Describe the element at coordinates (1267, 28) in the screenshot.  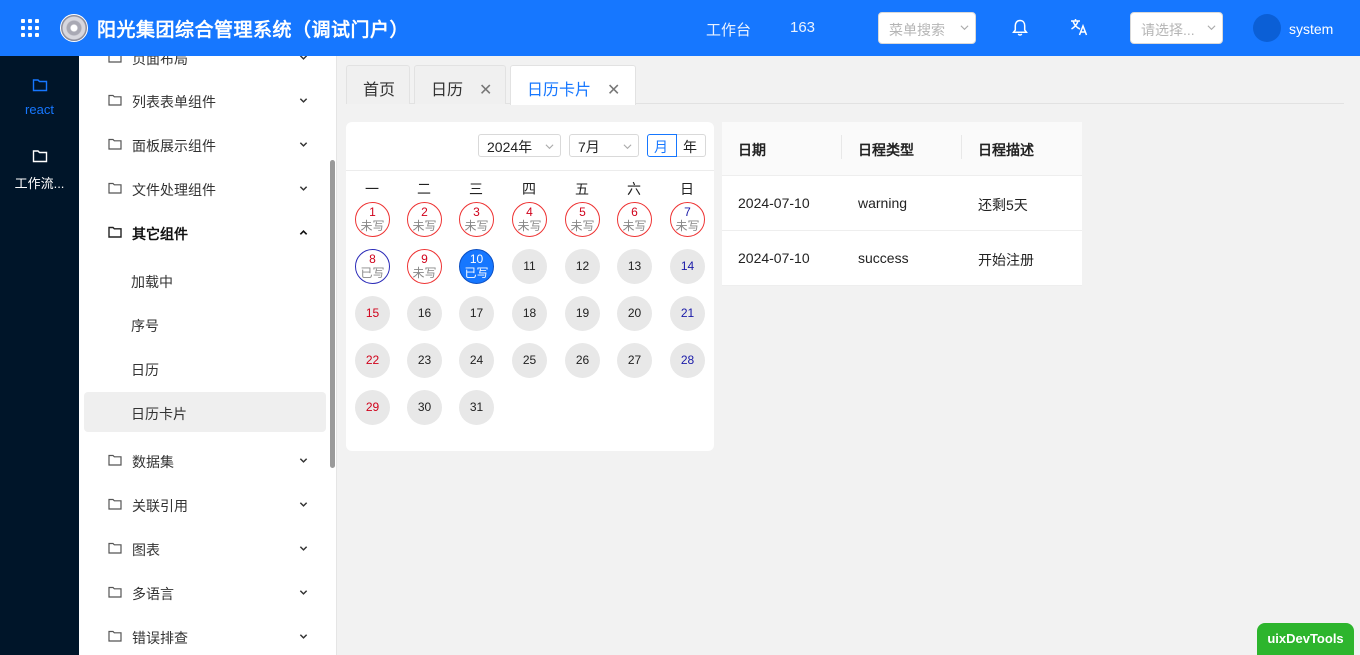
I see `avatar` at that location.